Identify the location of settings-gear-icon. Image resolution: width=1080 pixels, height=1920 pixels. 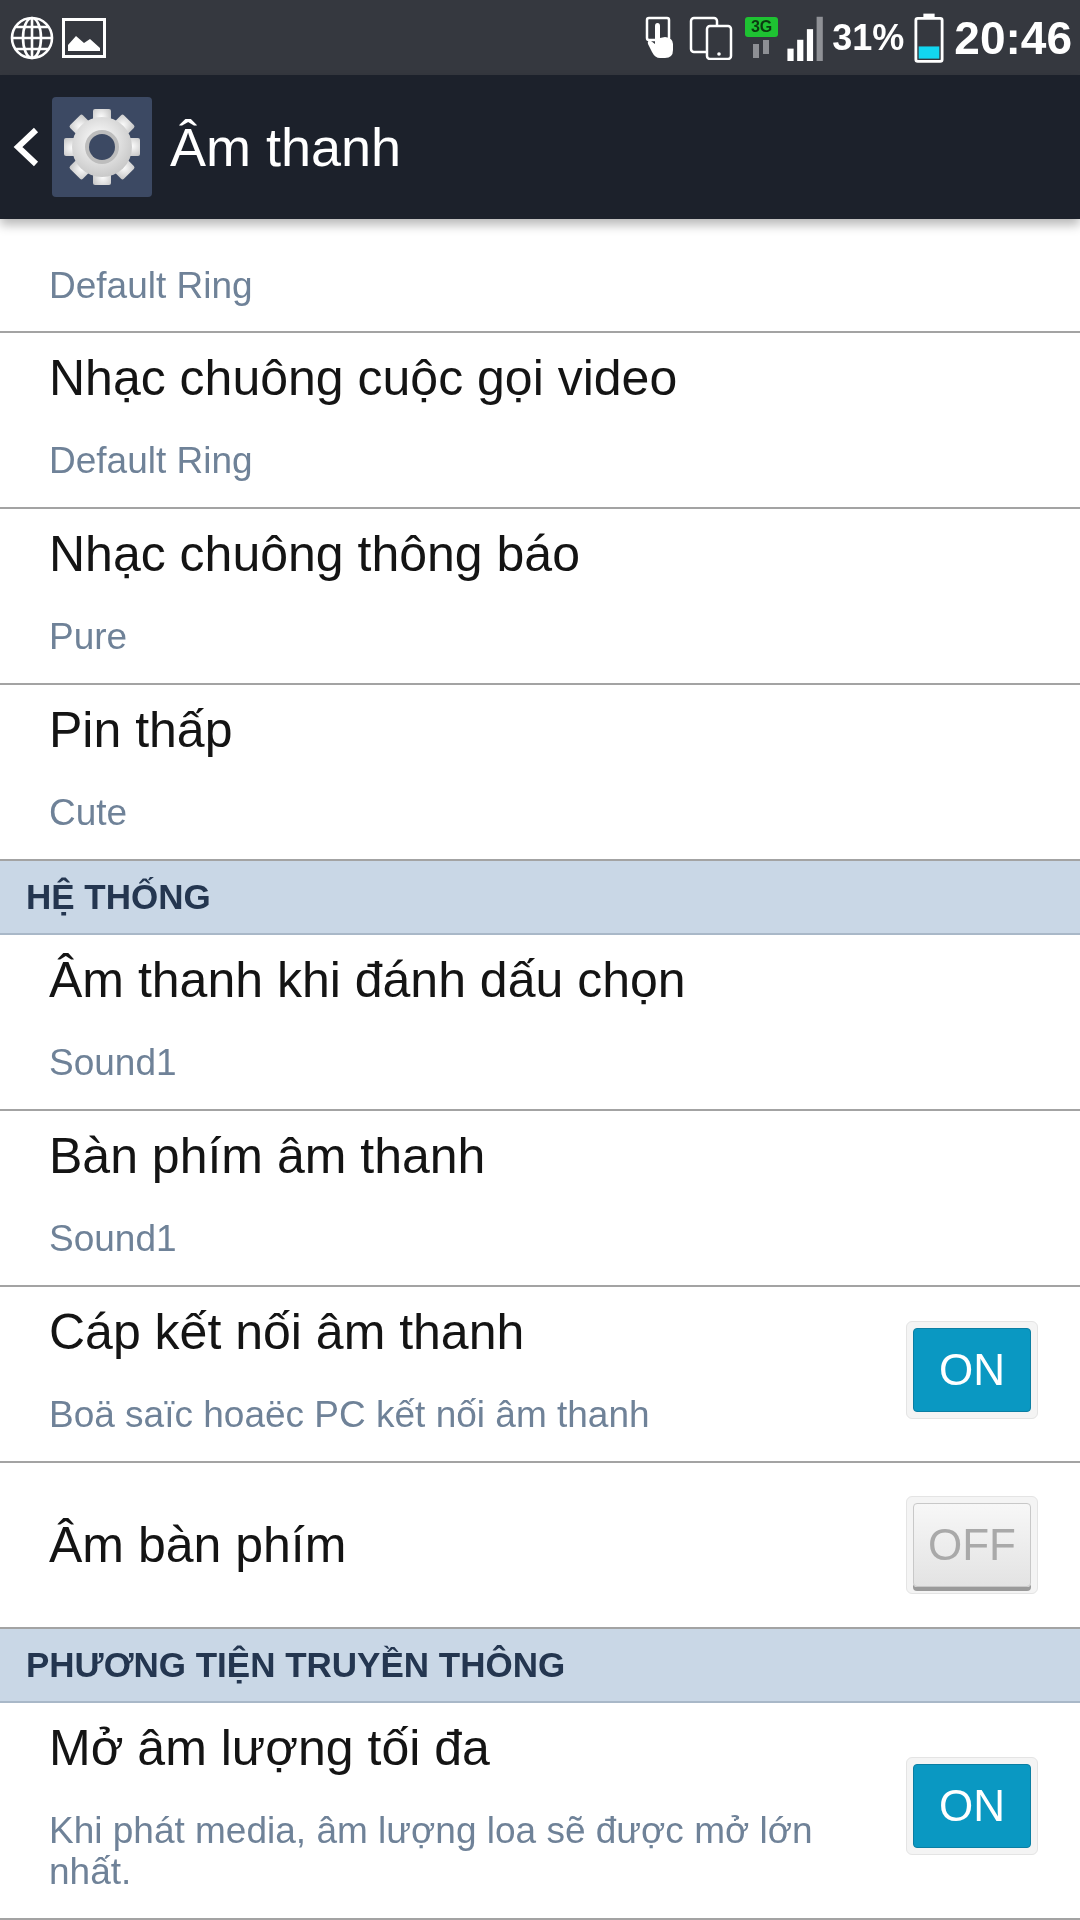
(102, 147).